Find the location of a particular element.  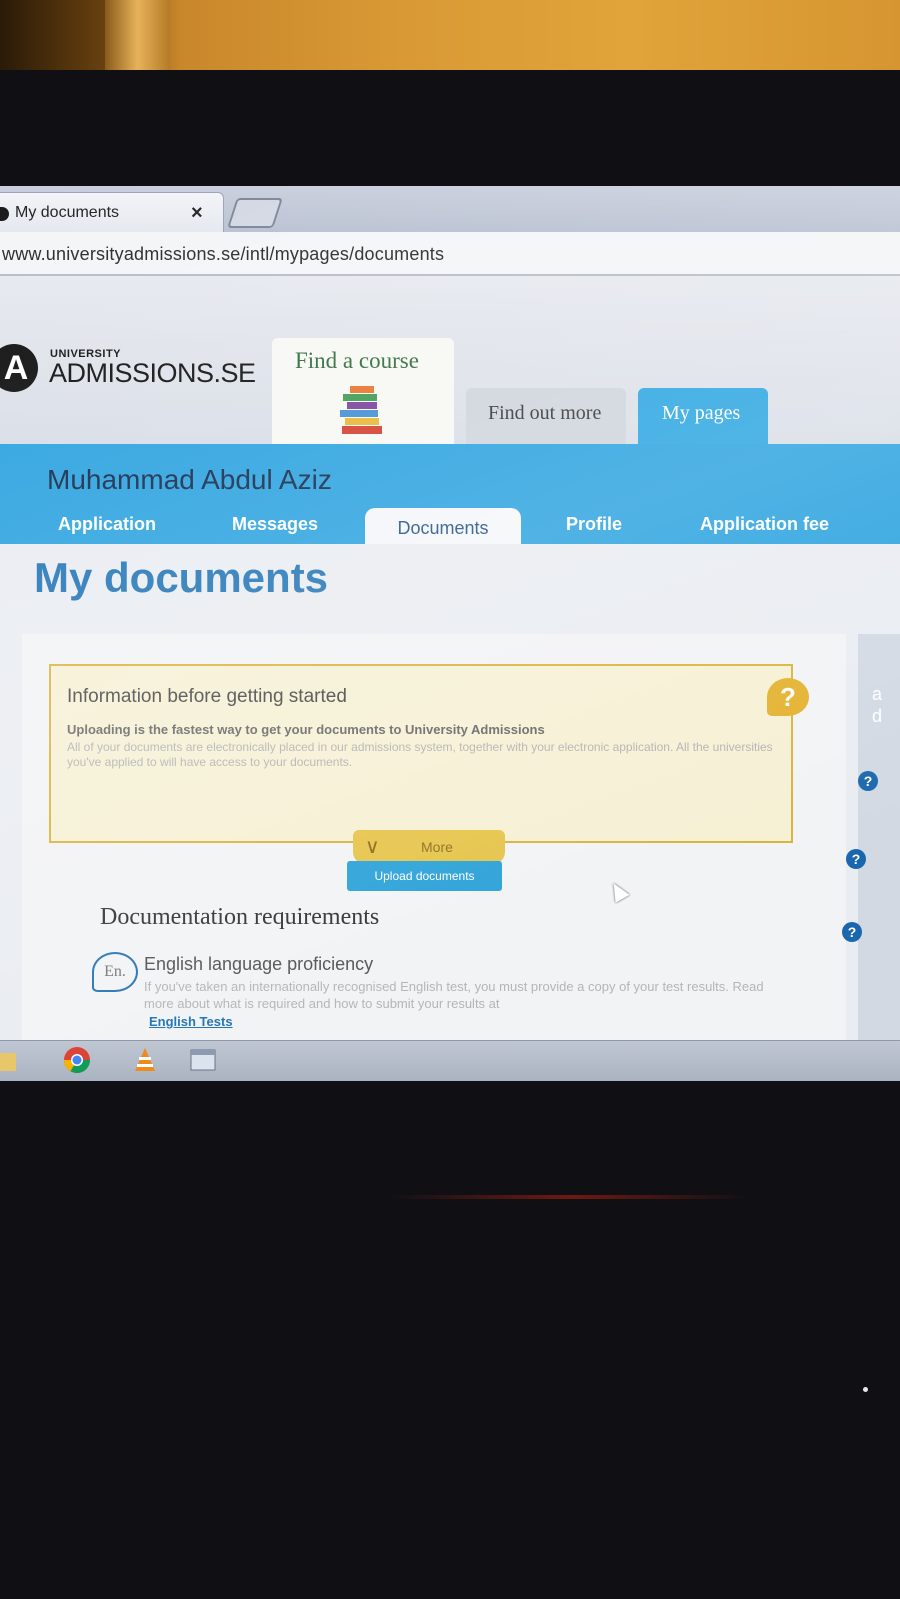

sidebar-fragment-1: a is located at coordinates (877, 694).